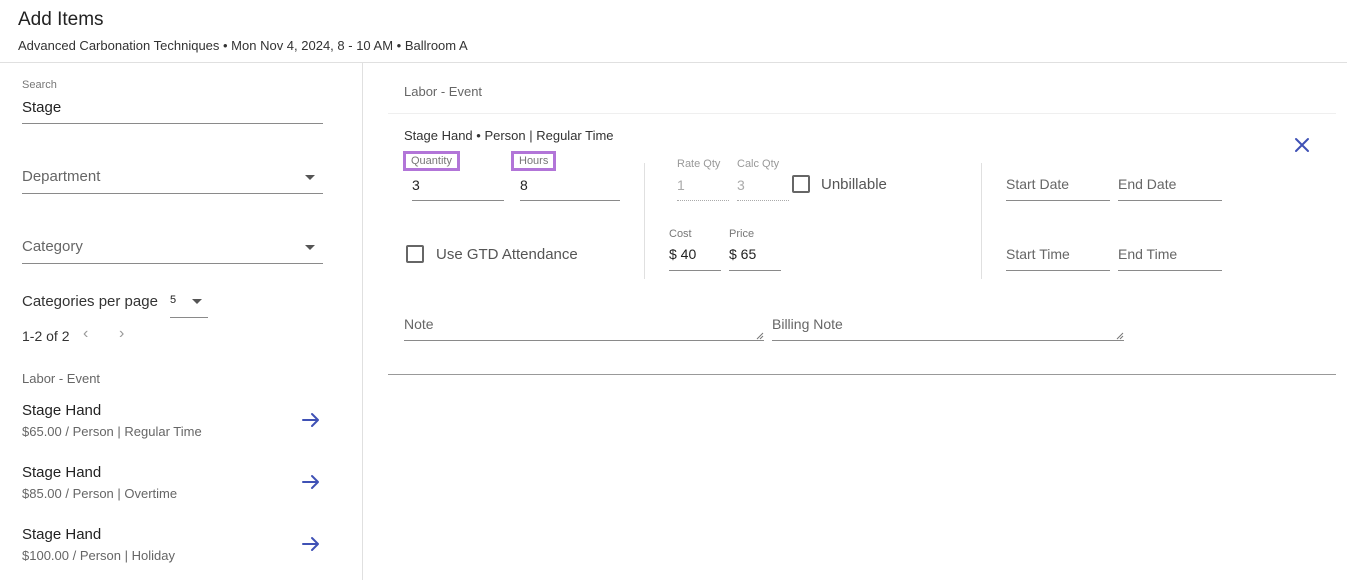  Describe the element at coordinates (1058, 200) in the screenshot. I see `start-date-underline` at that location.